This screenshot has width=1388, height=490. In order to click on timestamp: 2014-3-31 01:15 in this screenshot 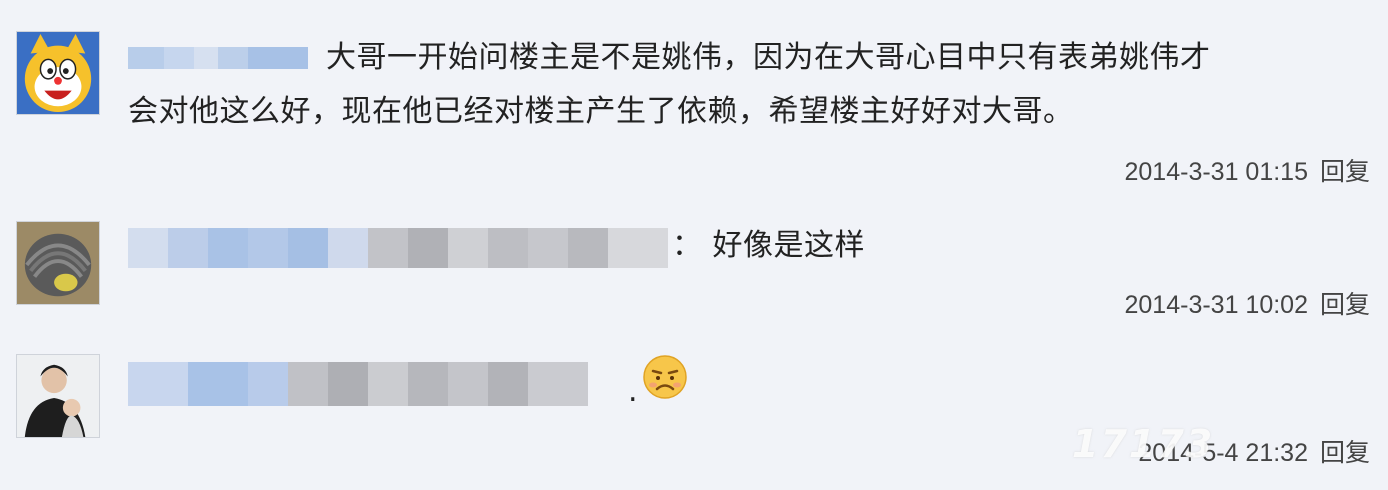, I will do `click(1216, 172)`.